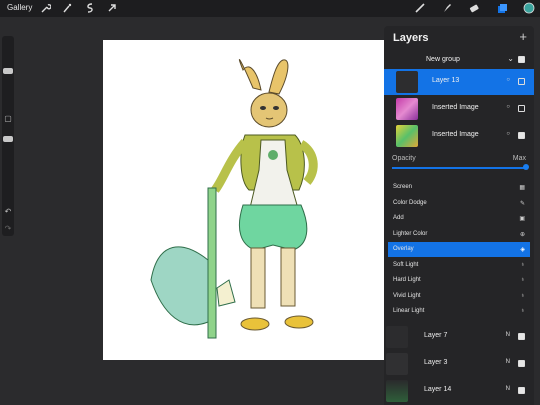 This screenshot has width=540, height=405. Describe the element at coordinates (407, 296) in the screenshot. I see `blend-mode-label: Vivid Light` at that location.